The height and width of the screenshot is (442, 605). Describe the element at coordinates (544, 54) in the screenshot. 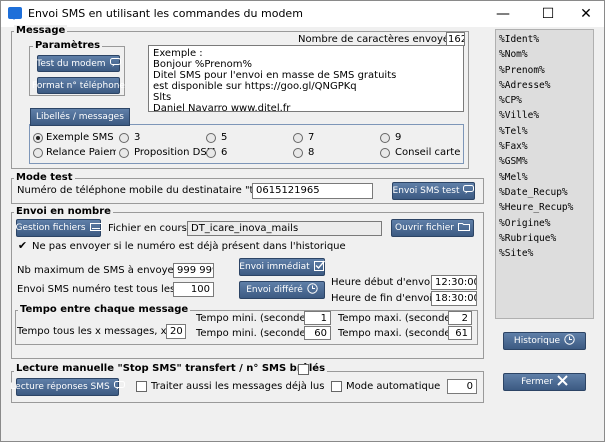

I see `variable-item: %Nom%` at that location.